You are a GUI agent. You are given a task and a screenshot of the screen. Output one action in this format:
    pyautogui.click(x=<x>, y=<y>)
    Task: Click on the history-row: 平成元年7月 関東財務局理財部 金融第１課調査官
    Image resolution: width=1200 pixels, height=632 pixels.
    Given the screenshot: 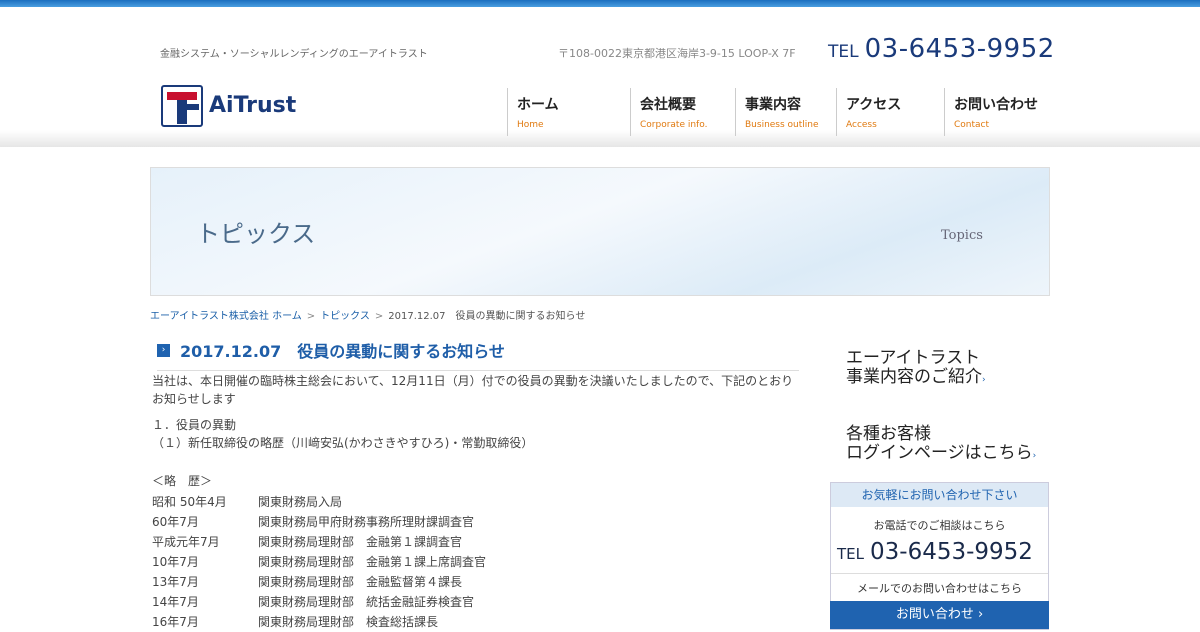 What is the action you would take?
    pyautogui.click(x=477, y=542)
    